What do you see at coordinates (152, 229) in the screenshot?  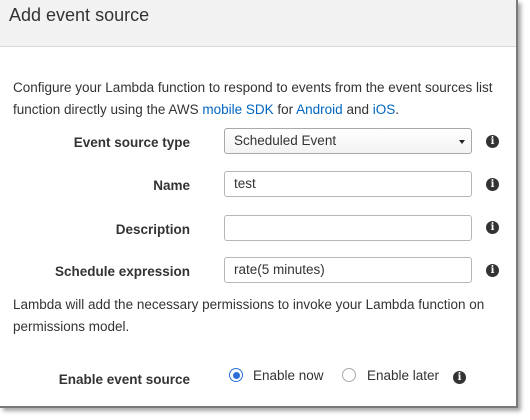 I see `description-label: Description` at bounding box center [152, 229].